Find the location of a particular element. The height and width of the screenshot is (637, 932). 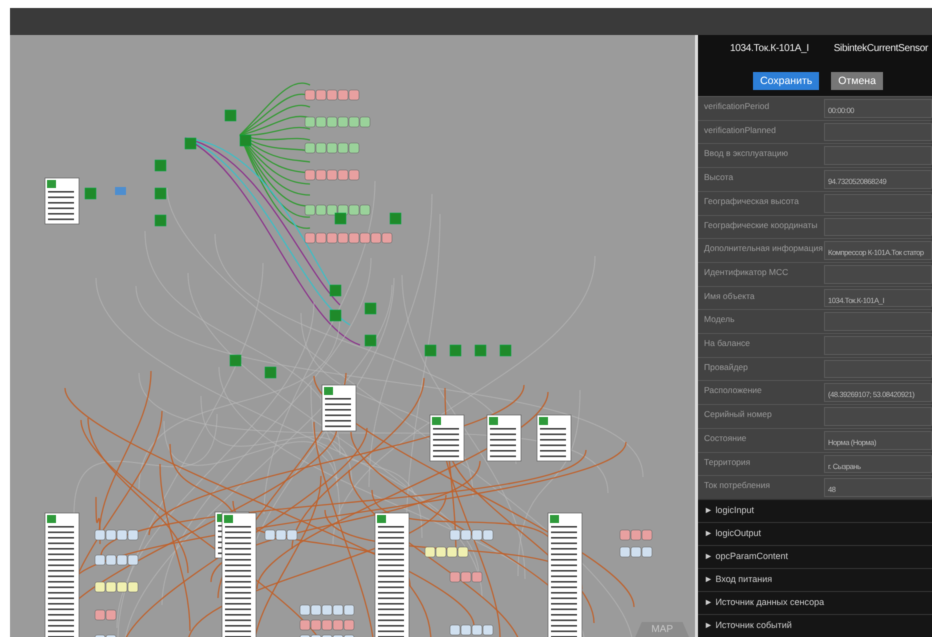

property-label: Территория is located at coordinates (727, 462).